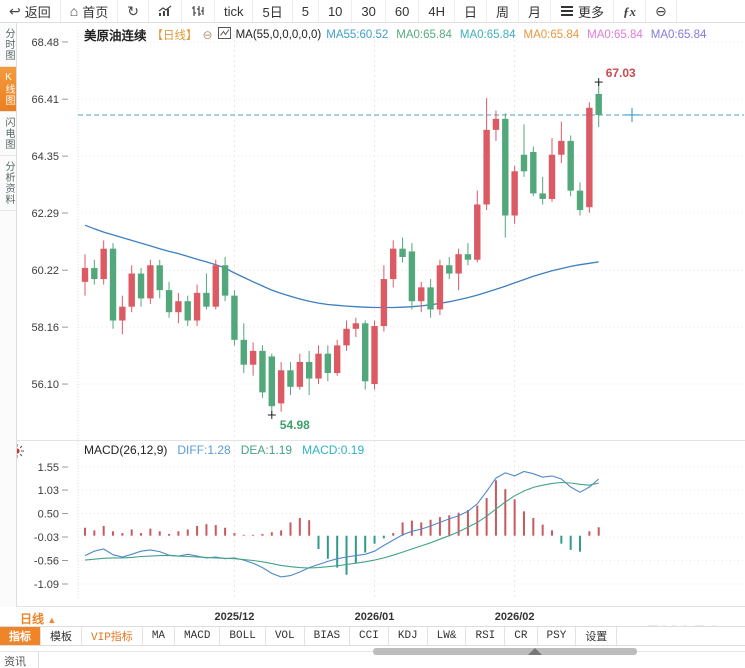  Describe the element at coordinates (514, 617) in the screenshot. I see `date-label: 2026/02` at that location.